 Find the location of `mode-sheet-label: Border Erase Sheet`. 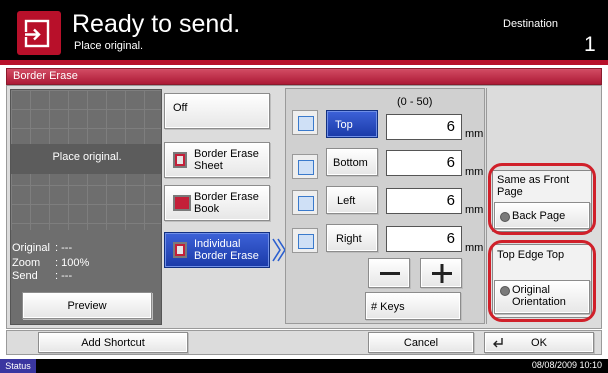

mode-sheet-label: Border Erase Sheet is located at coordinates (226, 160).